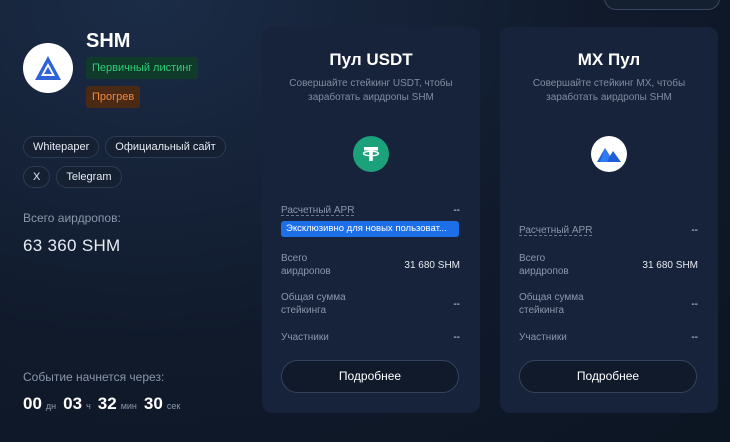  What do you see at coordinates (662, 5) in the screenshot?
I see `top-right-menu-button` at bounding box center [662, 5].